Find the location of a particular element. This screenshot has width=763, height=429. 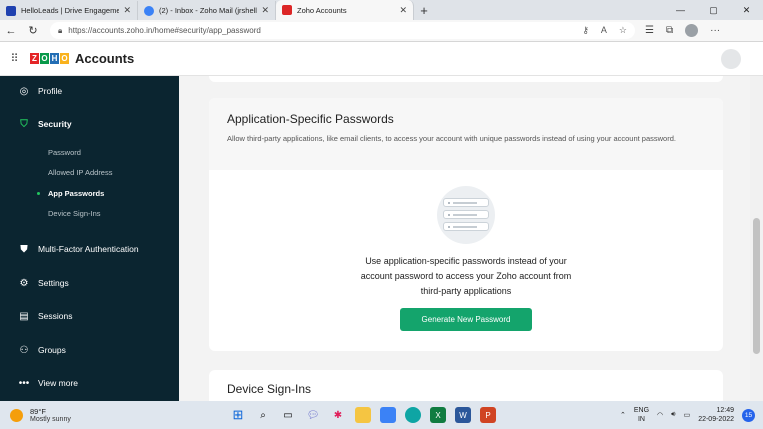

sidebar-sub-app-passwords: App Passwords is located at coordinates (76, 193).